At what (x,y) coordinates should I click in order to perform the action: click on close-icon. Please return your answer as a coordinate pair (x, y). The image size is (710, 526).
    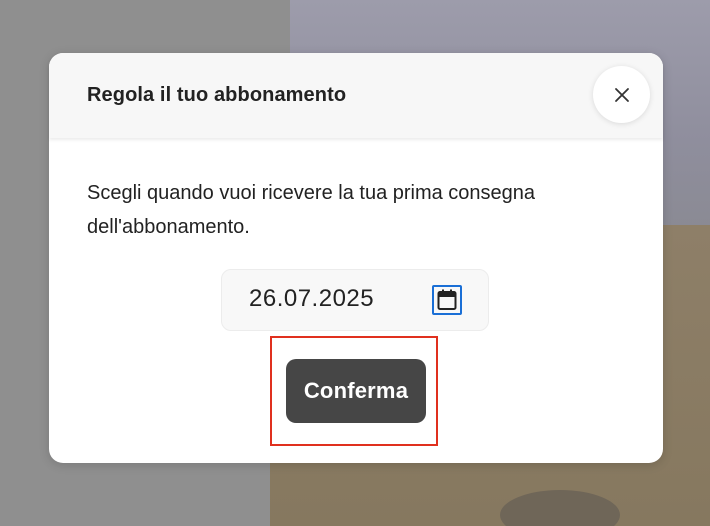
    Looking at the image, I should click on (621, 94).